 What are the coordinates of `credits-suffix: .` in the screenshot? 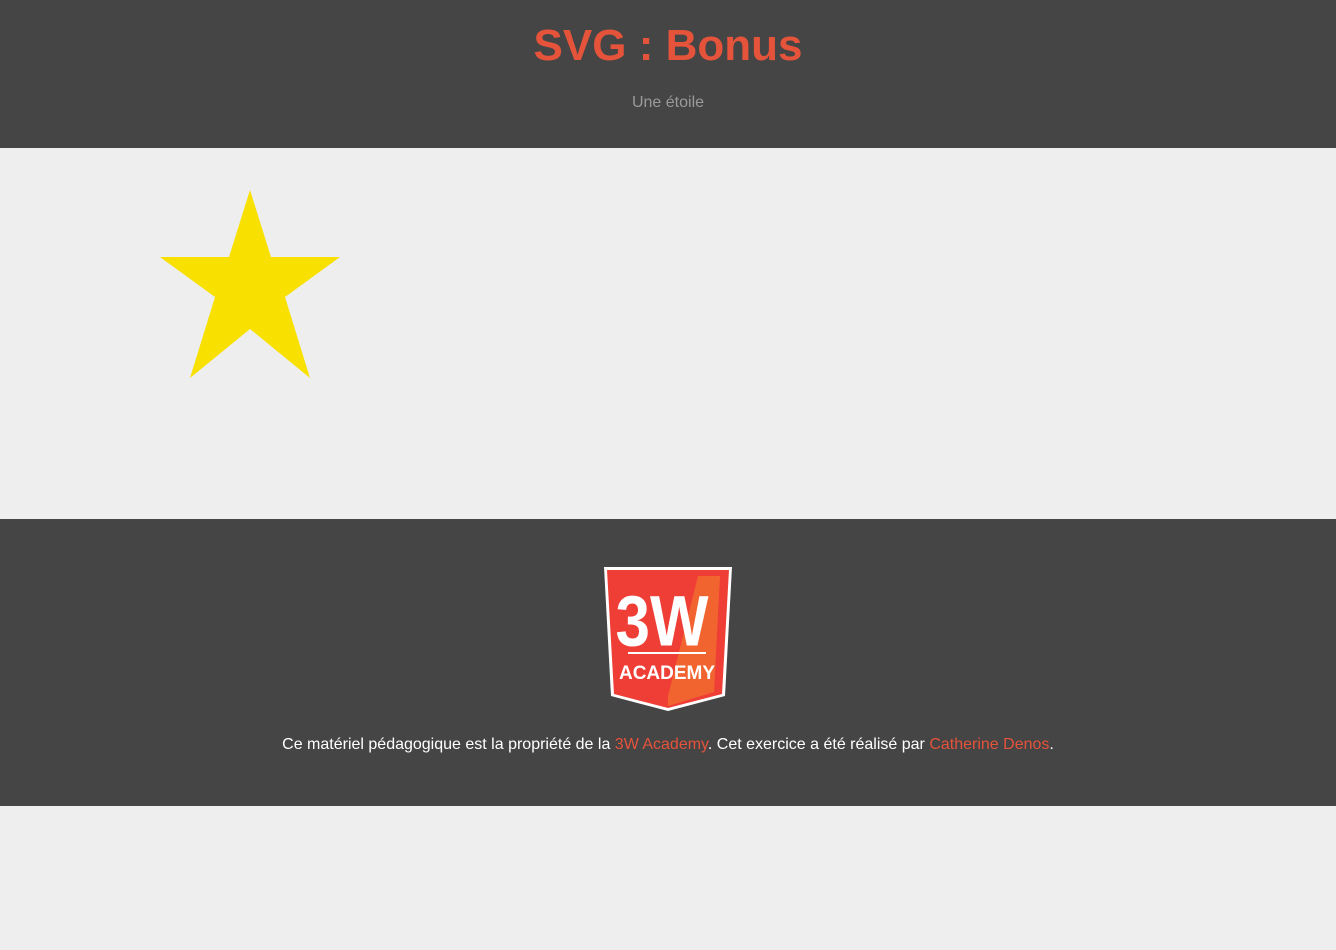 It's located at (1051, 744).